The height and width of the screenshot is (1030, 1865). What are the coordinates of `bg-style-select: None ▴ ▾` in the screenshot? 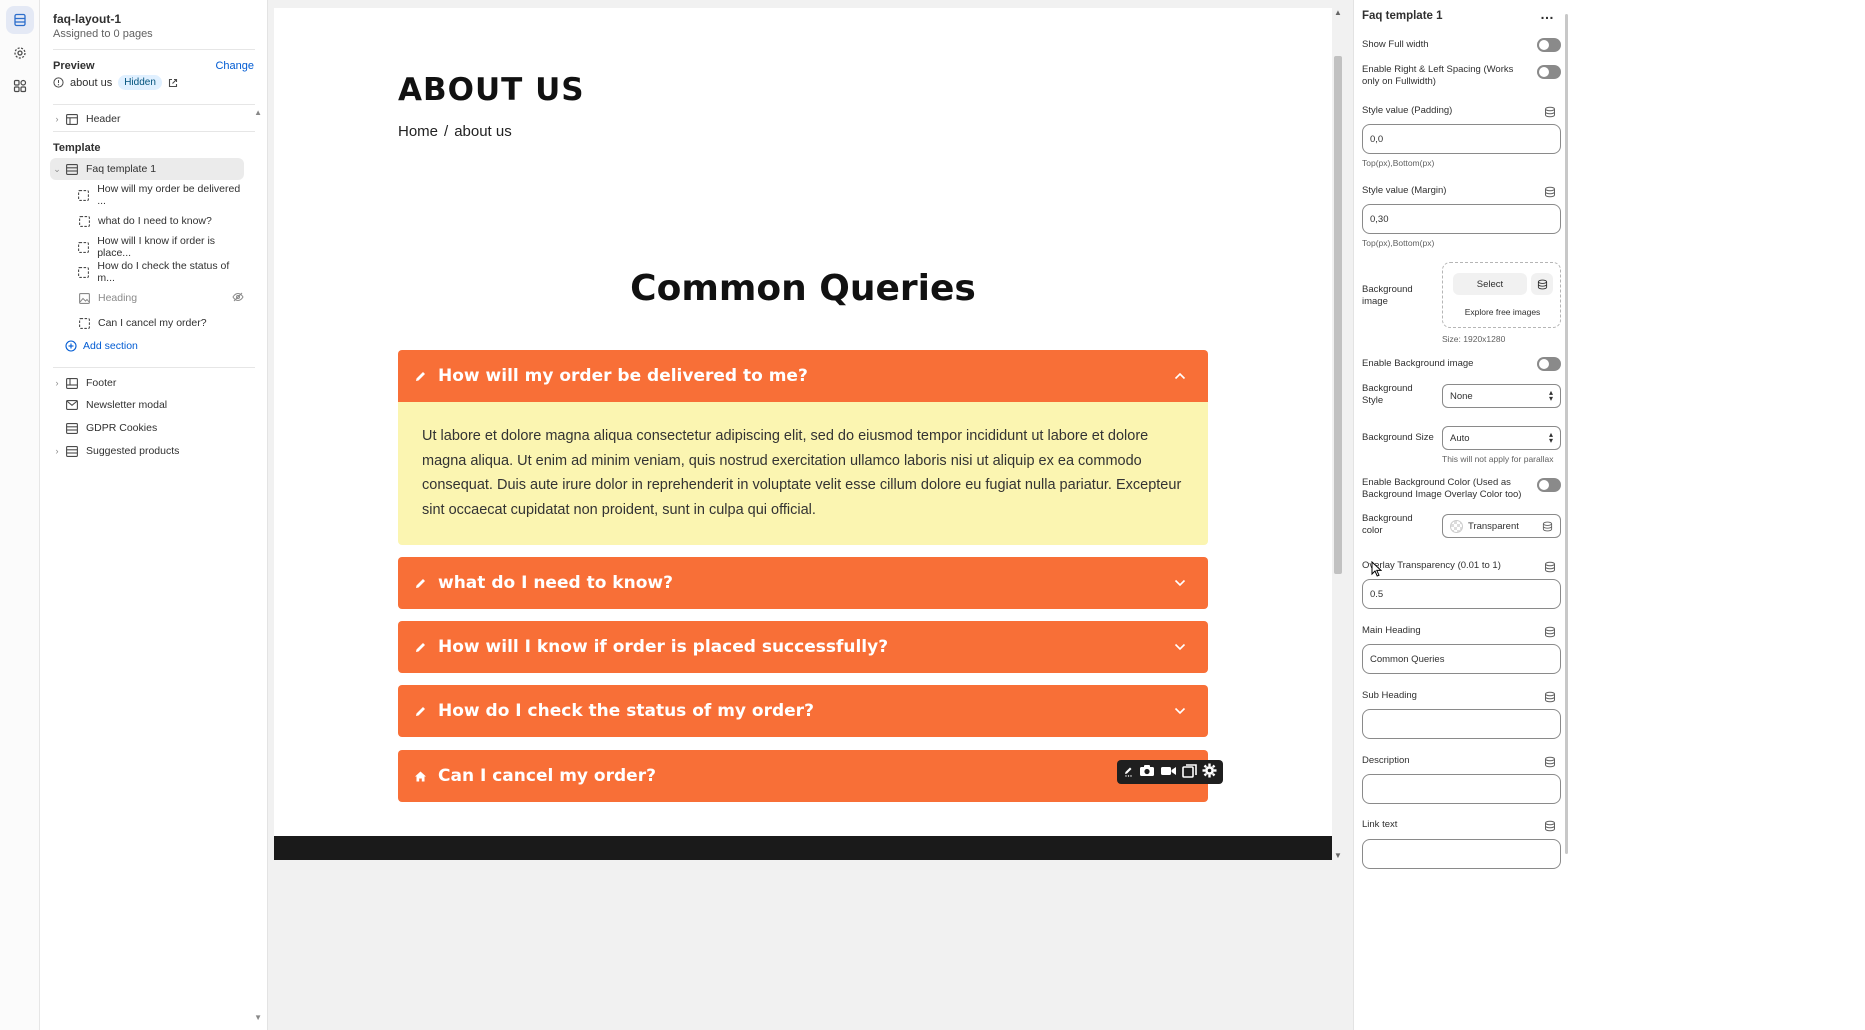 It's located at (1501, 396).